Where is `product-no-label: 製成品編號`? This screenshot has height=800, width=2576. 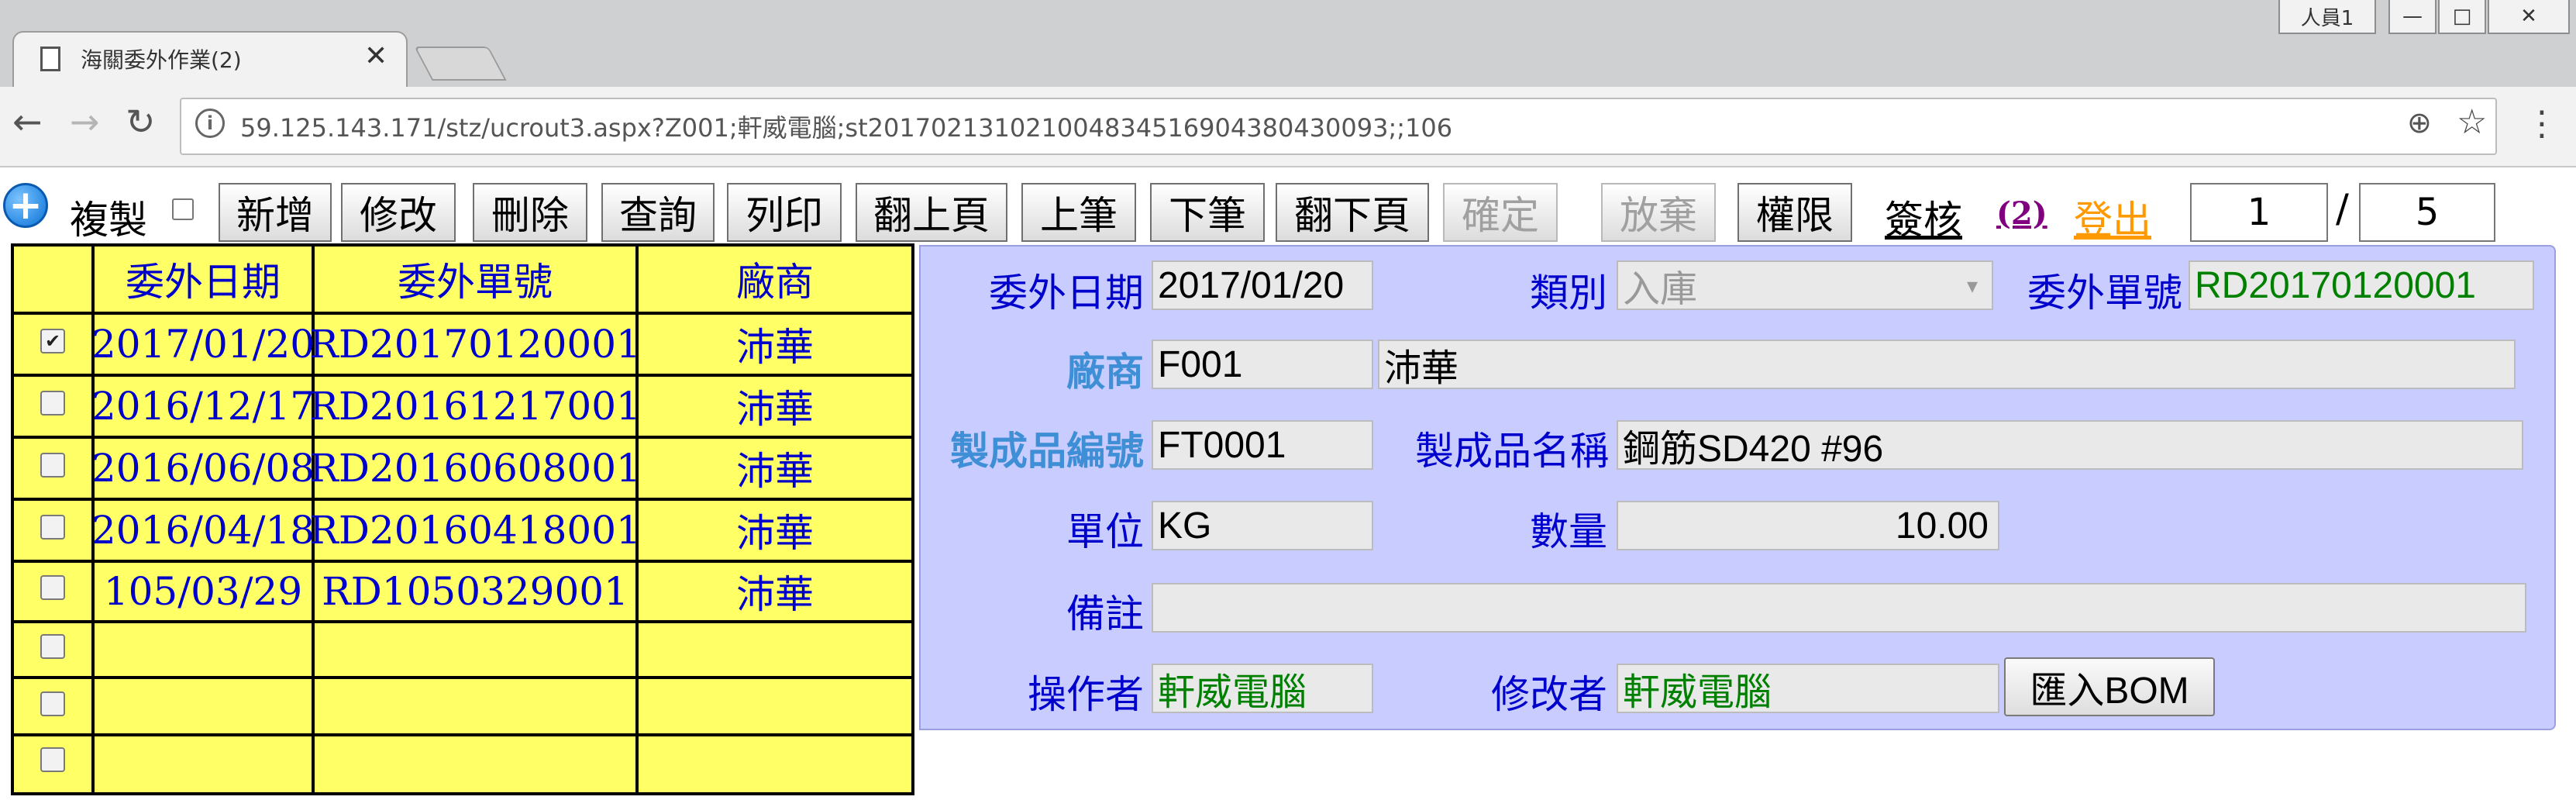 product-no-label: 製成品編號 is located at coordinates (1047, 451).